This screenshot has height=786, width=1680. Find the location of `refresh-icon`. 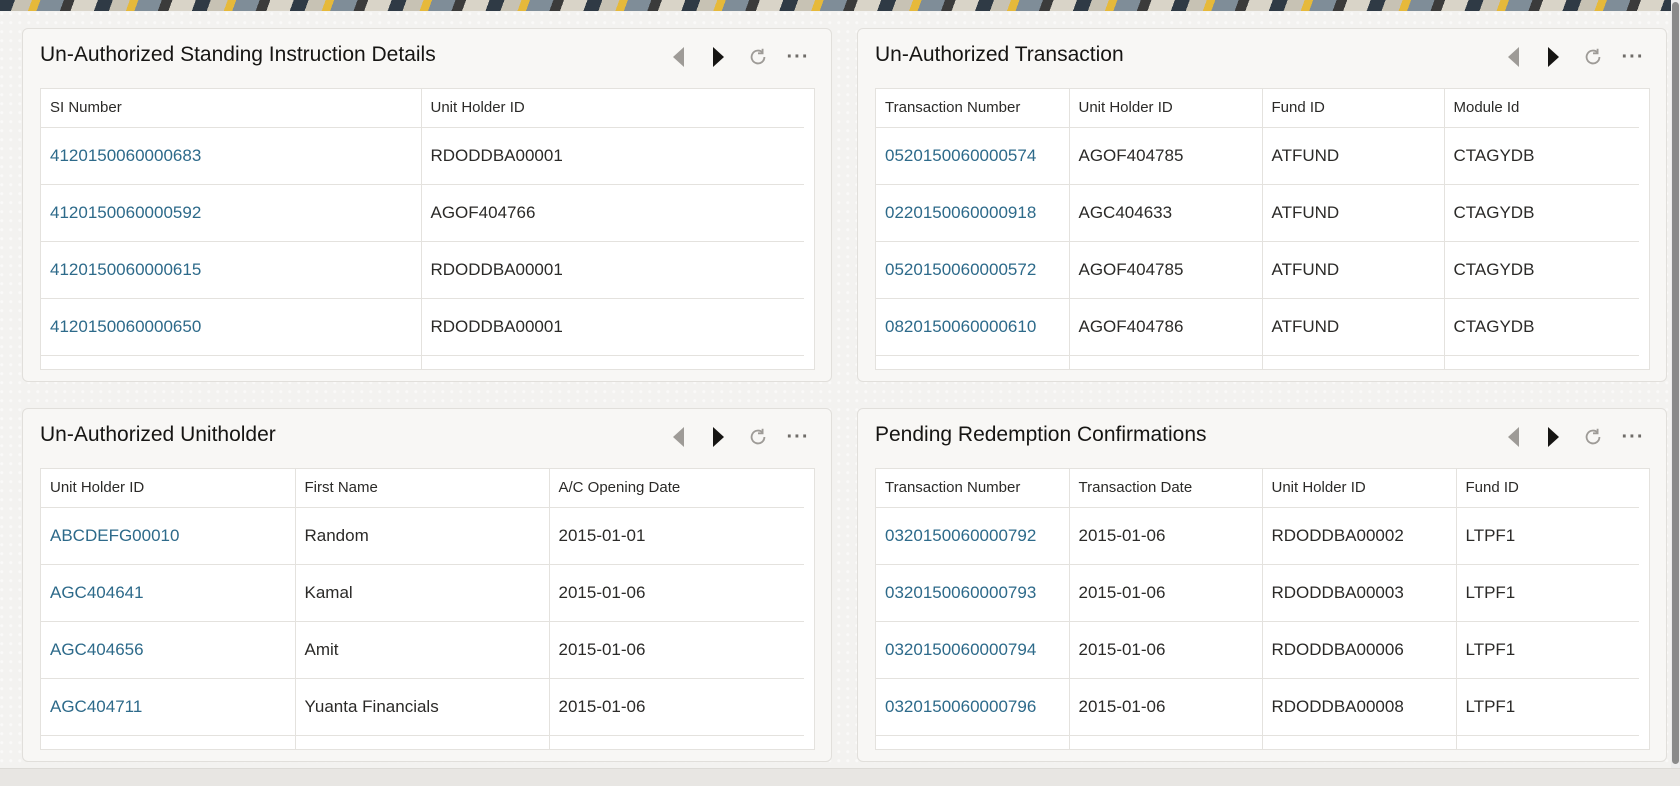

refresh-icon is located at coordinates (1593, 56).